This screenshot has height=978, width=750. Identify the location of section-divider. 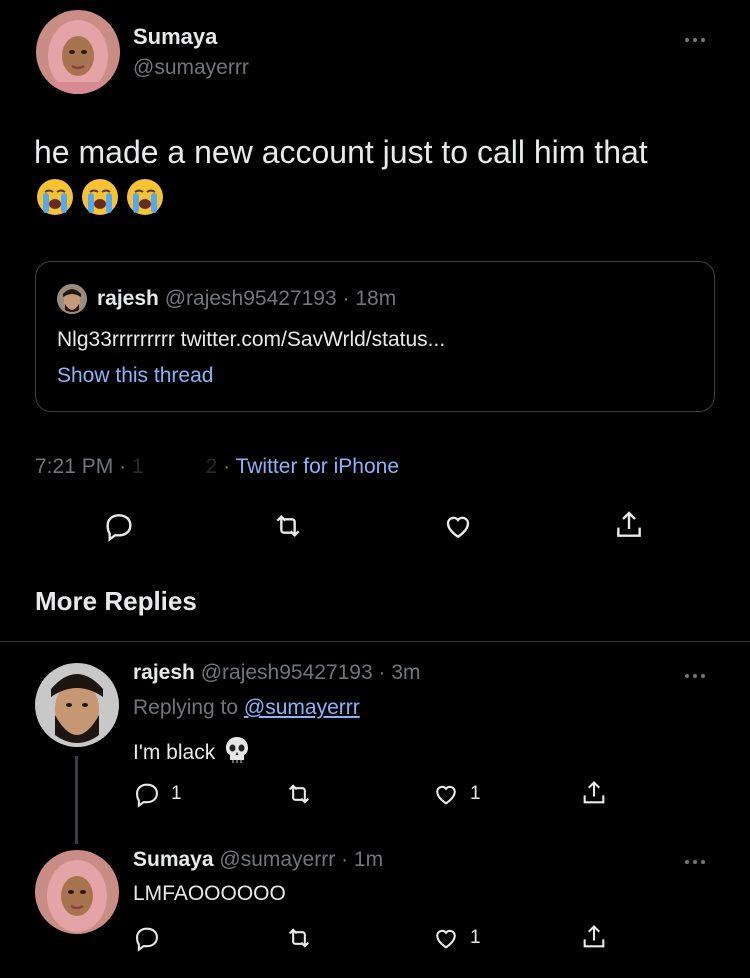
(375, 641).